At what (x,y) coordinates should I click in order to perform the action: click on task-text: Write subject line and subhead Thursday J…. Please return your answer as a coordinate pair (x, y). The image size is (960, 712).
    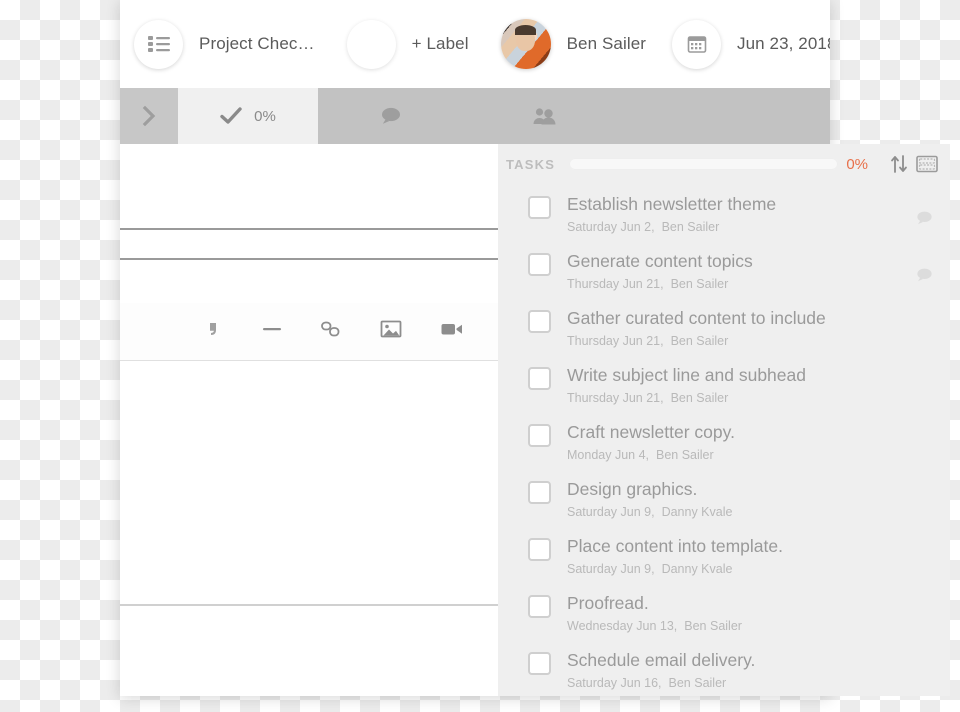
    Looking at the image, I should click on (741, 385).